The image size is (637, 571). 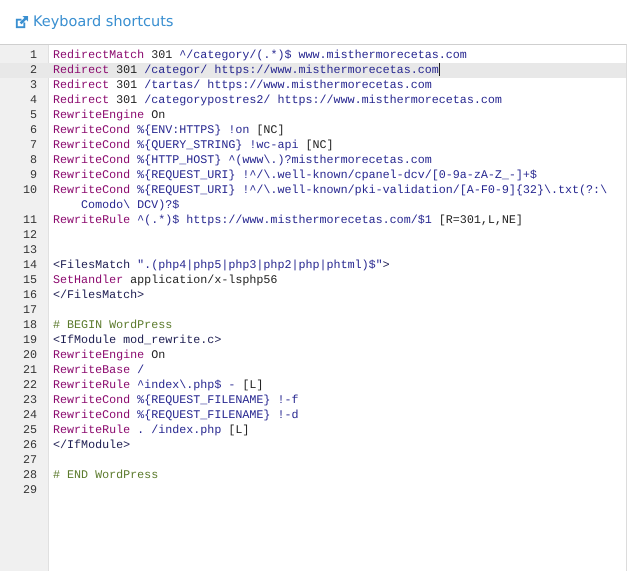 I want to click on code-line: <FilesMatch ".(php4|php5|php3|php2|php|phtml)$">, so click(x=222, y=265).